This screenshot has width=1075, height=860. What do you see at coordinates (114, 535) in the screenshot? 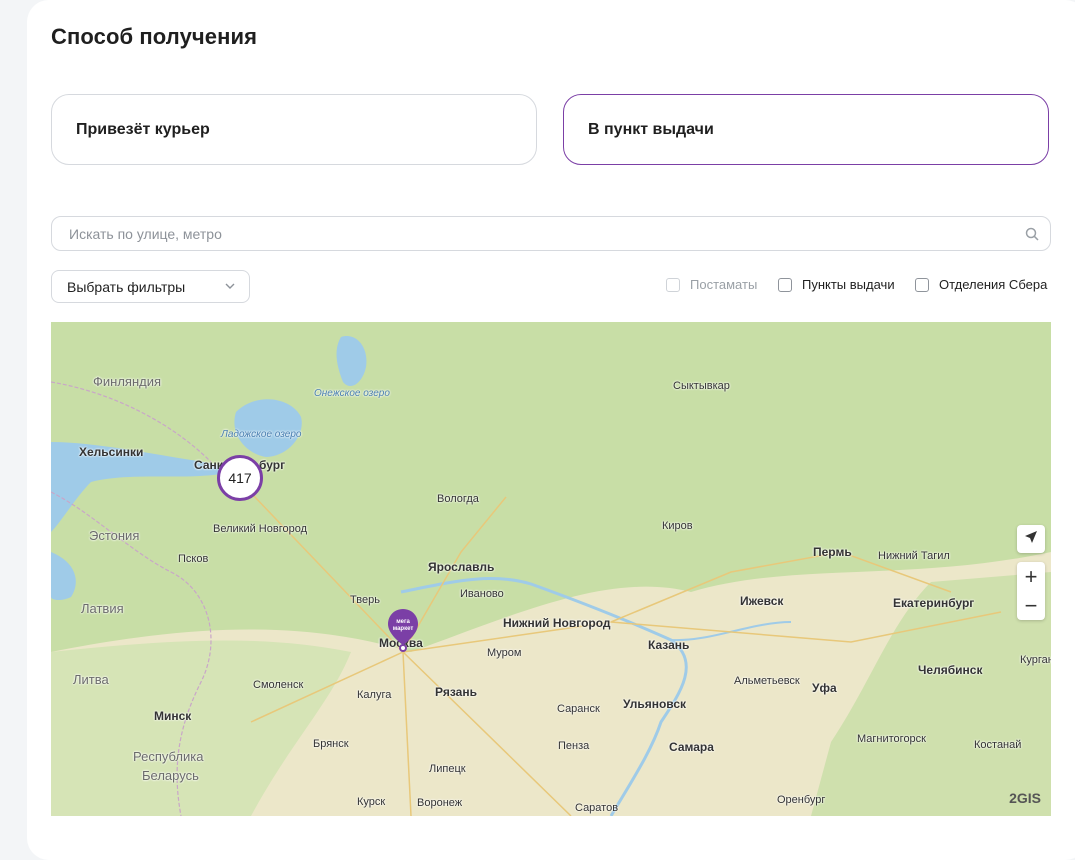
I see `map-label-estonia: Эстония` at bounding box center [114, 535].